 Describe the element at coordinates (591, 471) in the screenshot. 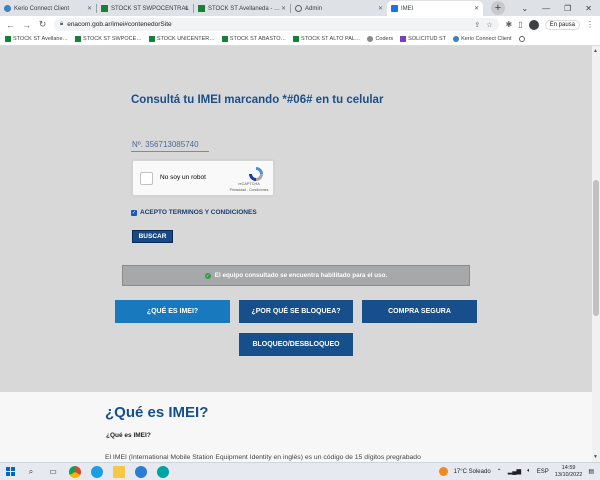

I see `notifications-icon: ▤` at that location.